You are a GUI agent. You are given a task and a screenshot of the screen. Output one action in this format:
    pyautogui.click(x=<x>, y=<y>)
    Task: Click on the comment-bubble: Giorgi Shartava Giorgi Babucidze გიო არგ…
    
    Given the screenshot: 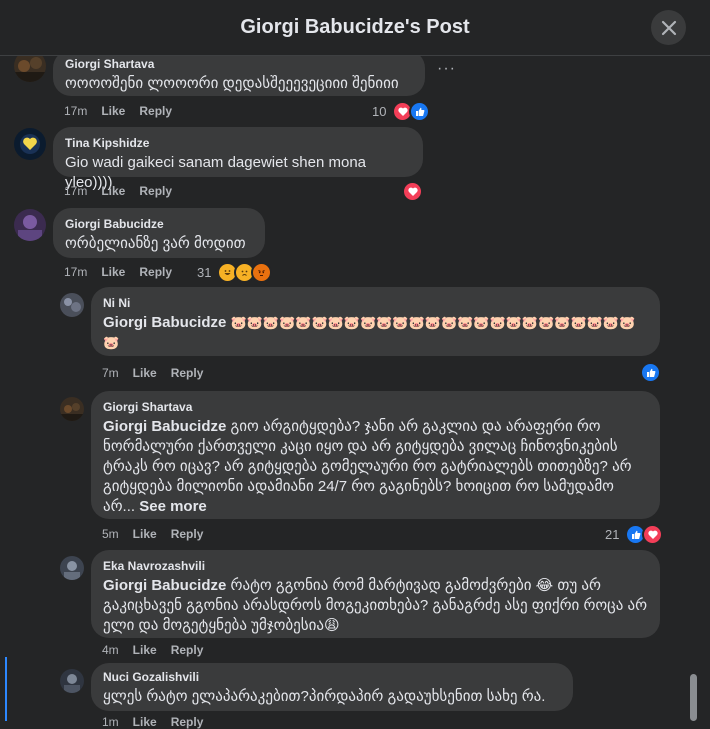 What is the action you would take?
    pyautogui.click(x=375, y=455)
    